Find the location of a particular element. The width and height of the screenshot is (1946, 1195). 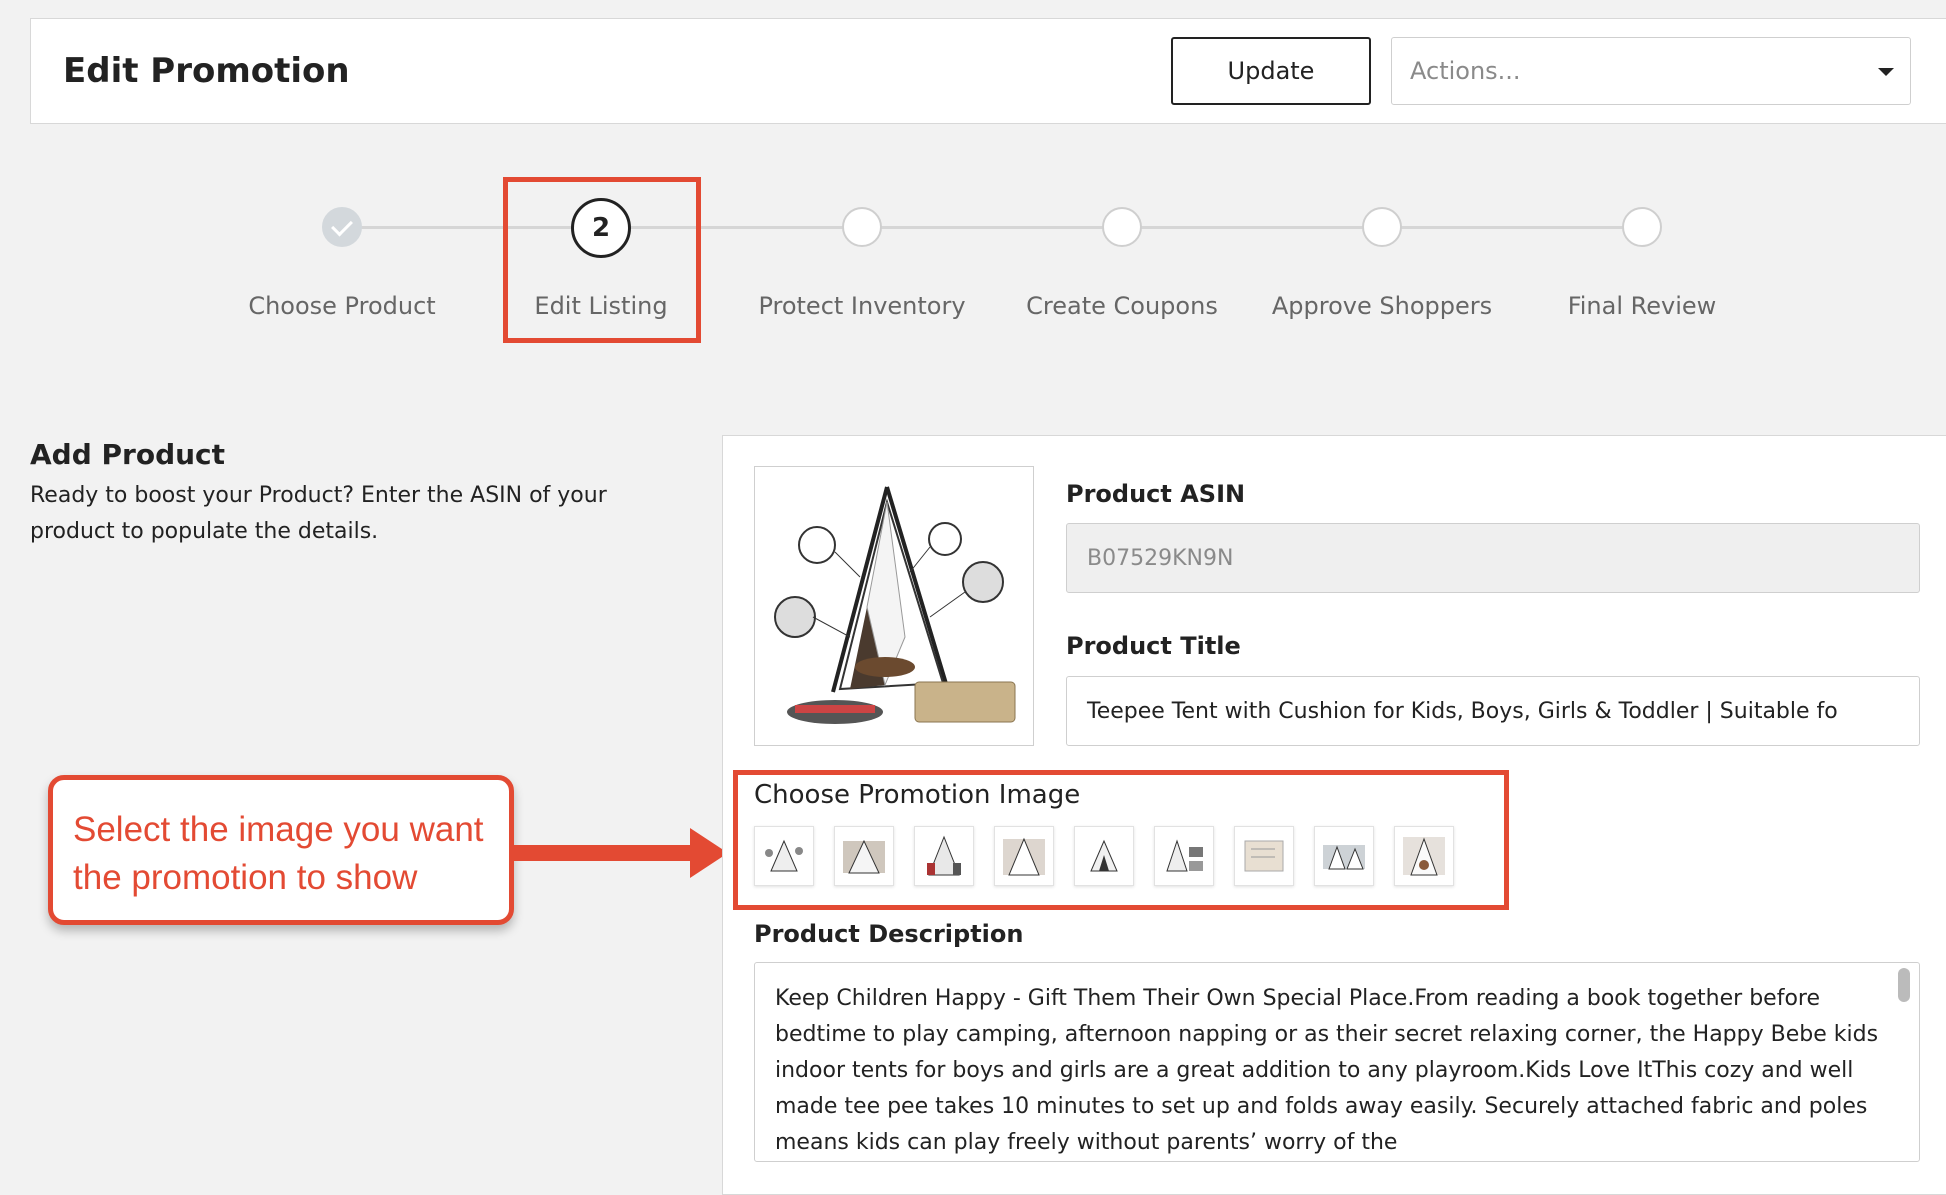

teepee-illustration is located at coordinates (895, 605).